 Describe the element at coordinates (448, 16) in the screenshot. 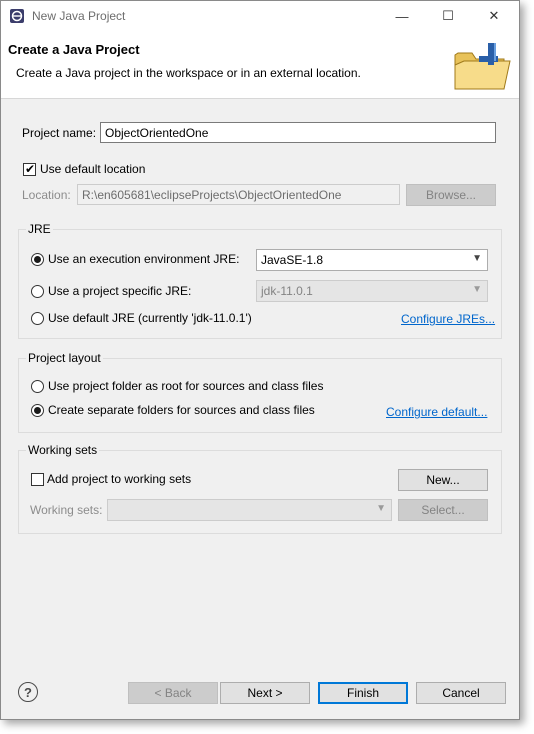

I see `maximize-button: ☐` at that location.